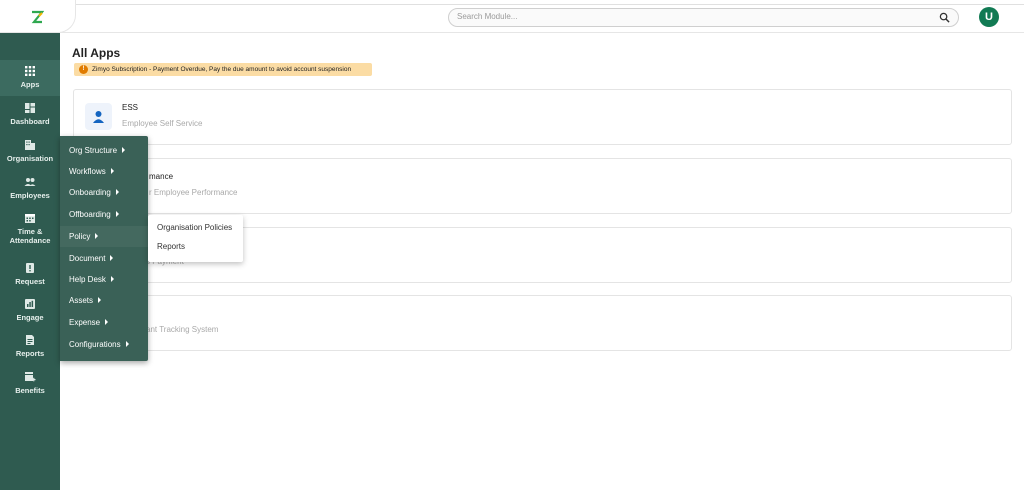 The image size is (1024, 490). Describe the element at coordinates (30, 145) in the screenshot. I see `building-icon` at that location.